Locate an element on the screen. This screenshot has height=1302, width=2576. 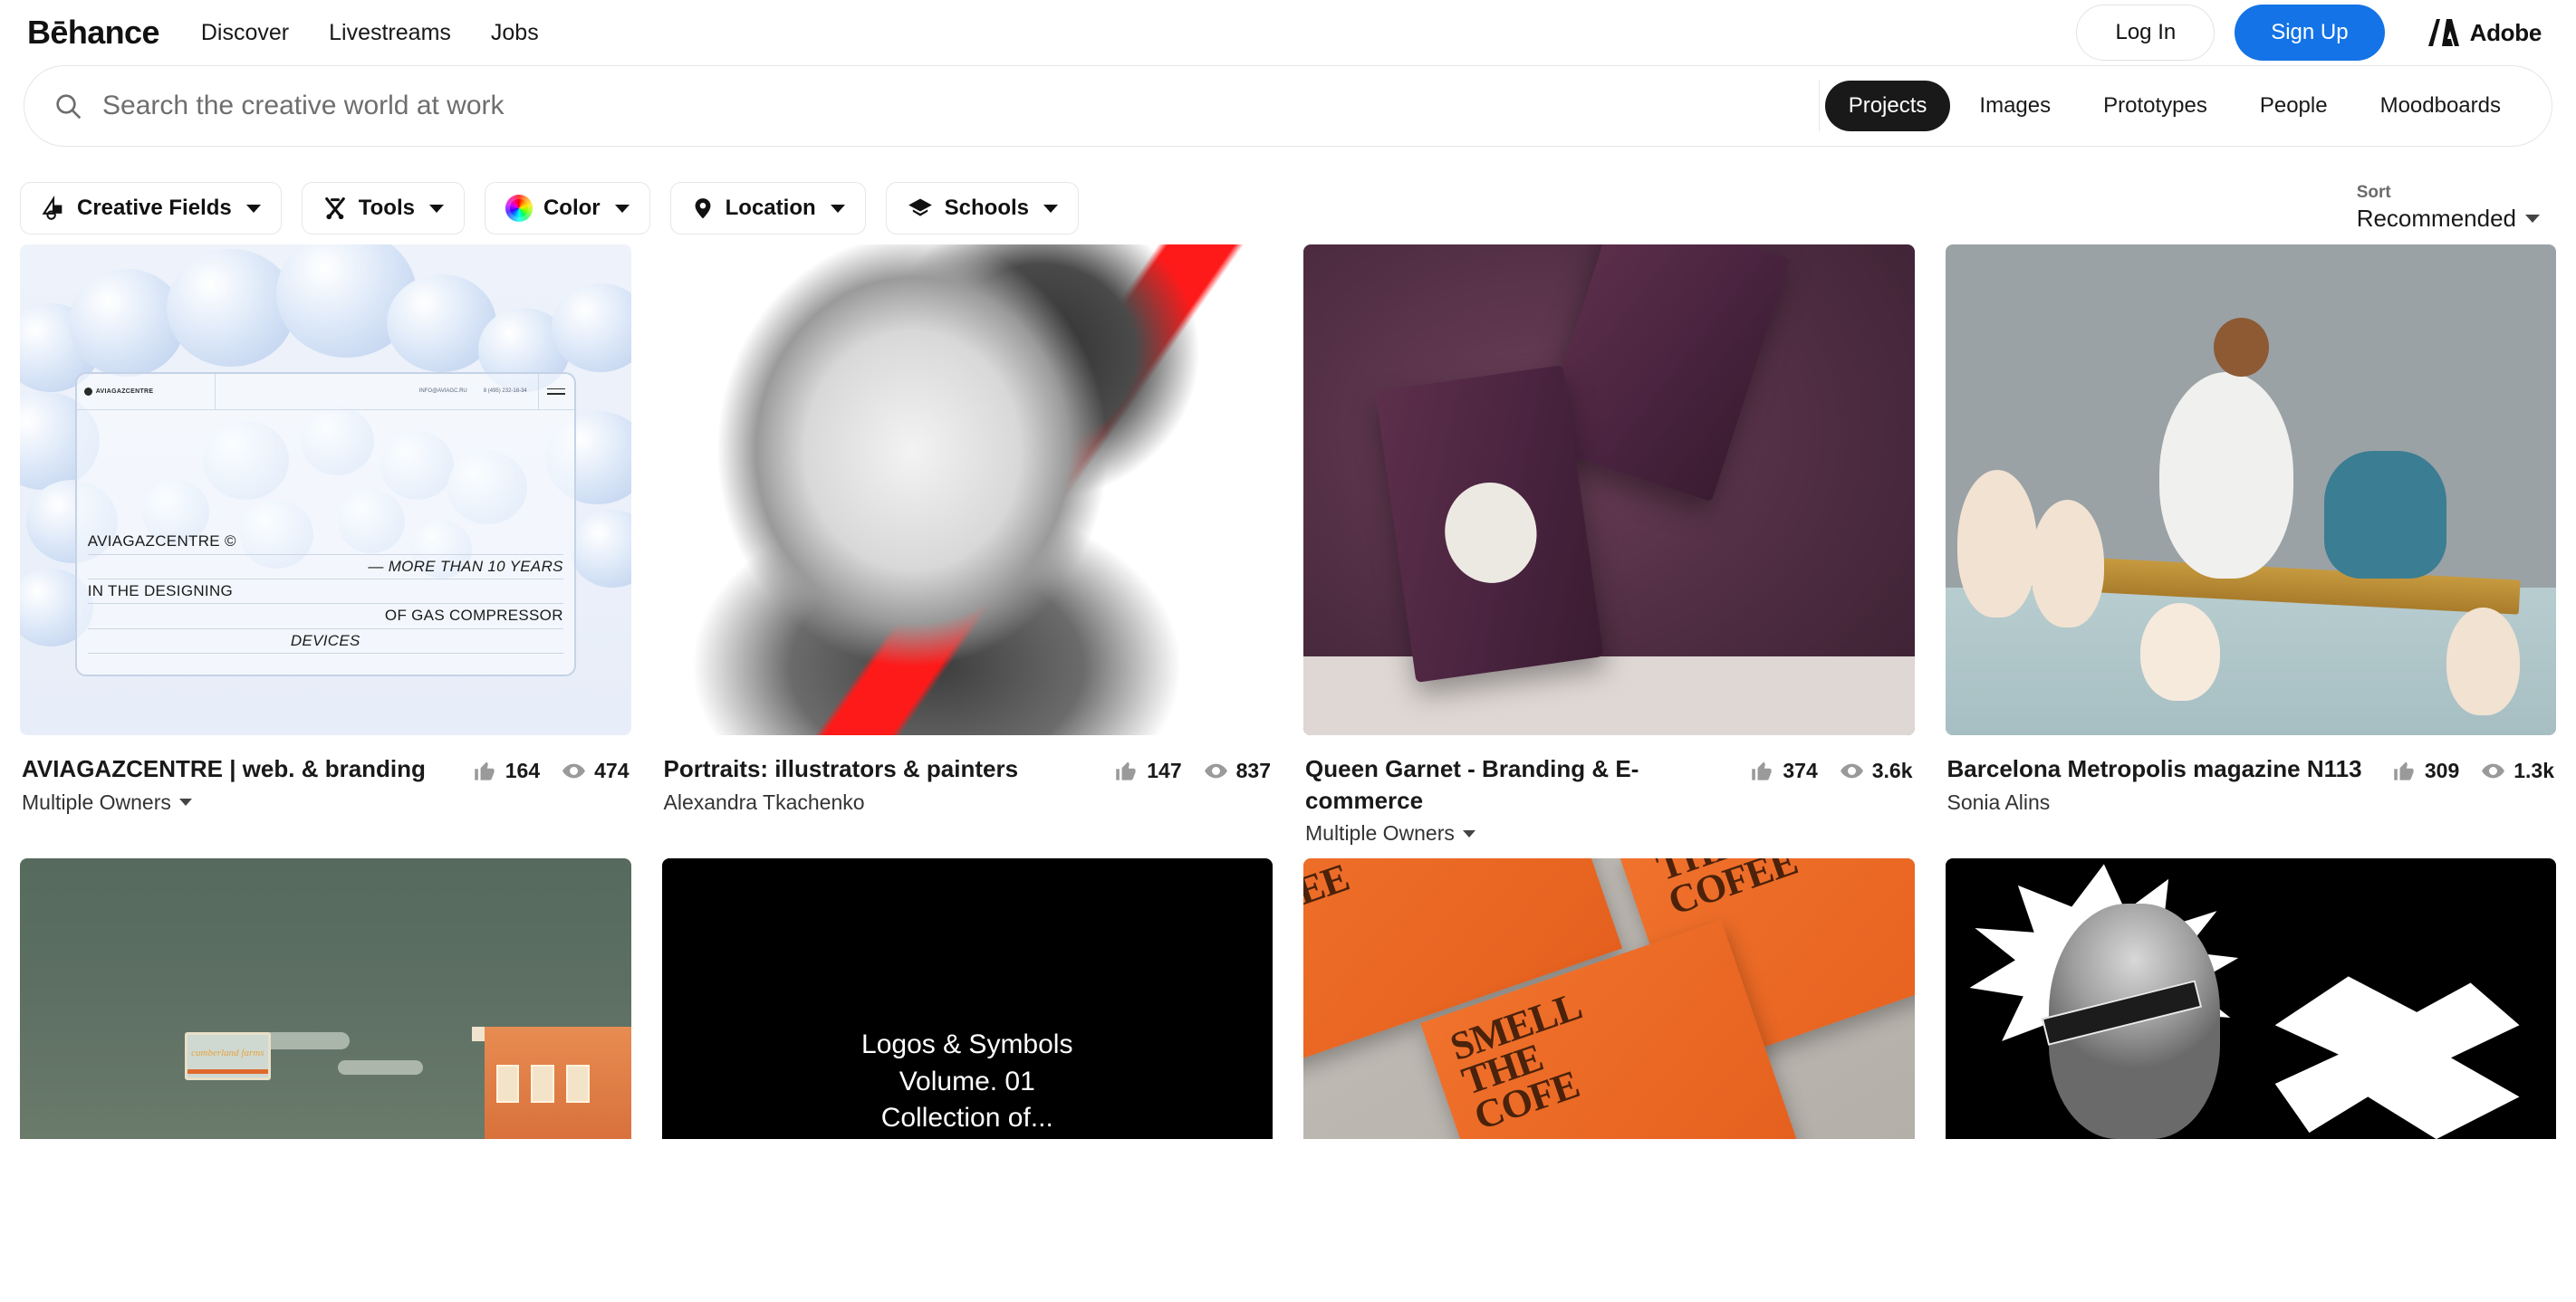
views-count: 3.6k is located at coordinates (1892, 771).